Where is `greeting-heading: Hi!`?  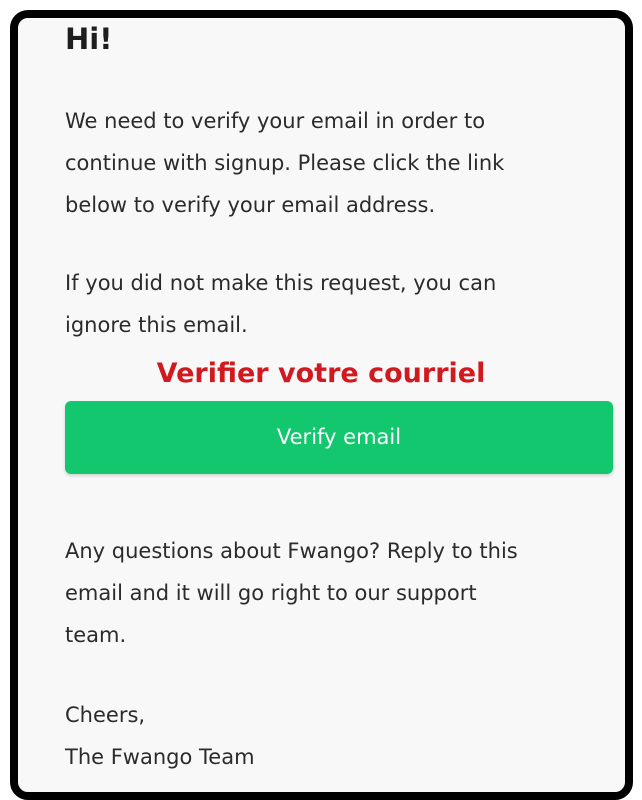
greeting-heading: Hi! is located at coordinates (89, 39).